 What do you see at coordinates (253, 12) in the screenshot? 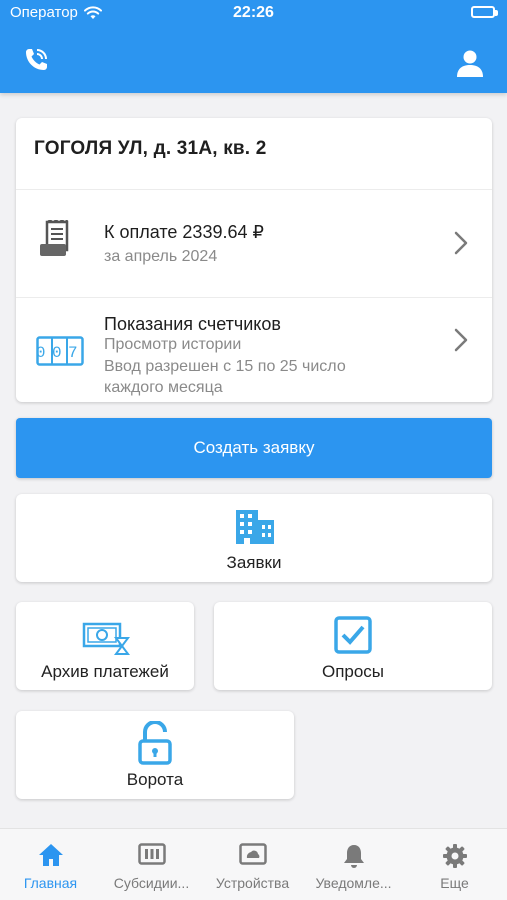
I see `status-time: 22:26` at bounding box center [253, 12].